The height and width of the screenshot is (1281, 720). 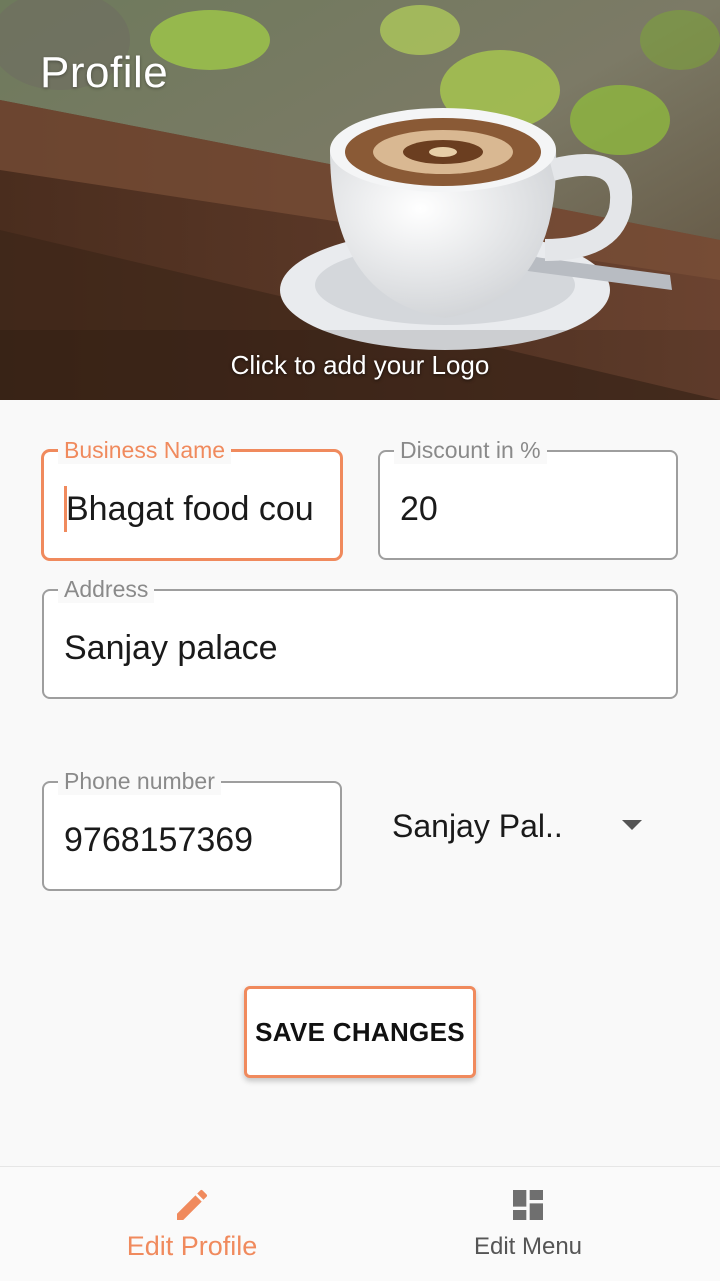 I want to click on add-logo-hint: Click to add your Logo, so click(x=360, y=365).